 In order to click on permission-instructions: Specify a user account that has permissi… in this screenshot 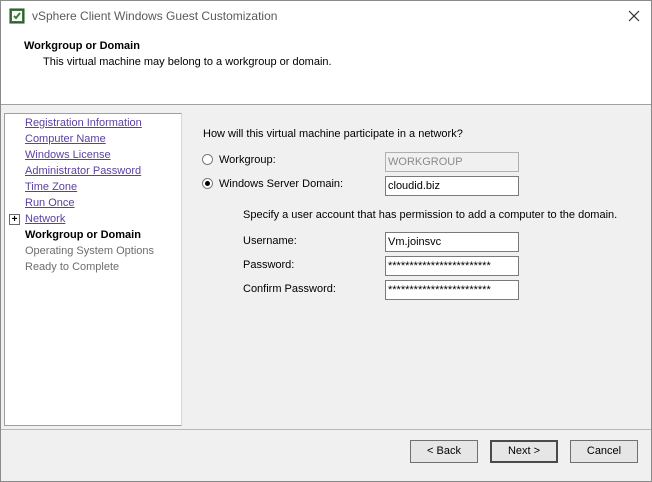, I will do `click(430, 215)`.